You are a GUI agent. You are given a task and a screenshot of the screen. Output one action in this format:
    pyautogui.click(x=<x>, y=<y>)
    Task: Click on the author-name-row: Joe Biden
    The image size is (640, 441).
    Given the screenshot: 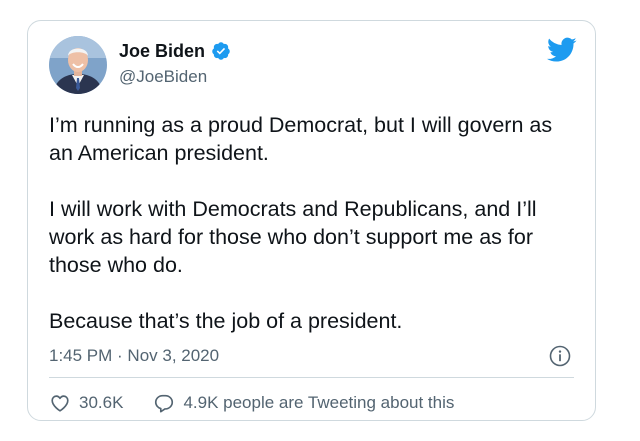 What is the action you would take?
    pyautogui.click(x=175, y=51)
    